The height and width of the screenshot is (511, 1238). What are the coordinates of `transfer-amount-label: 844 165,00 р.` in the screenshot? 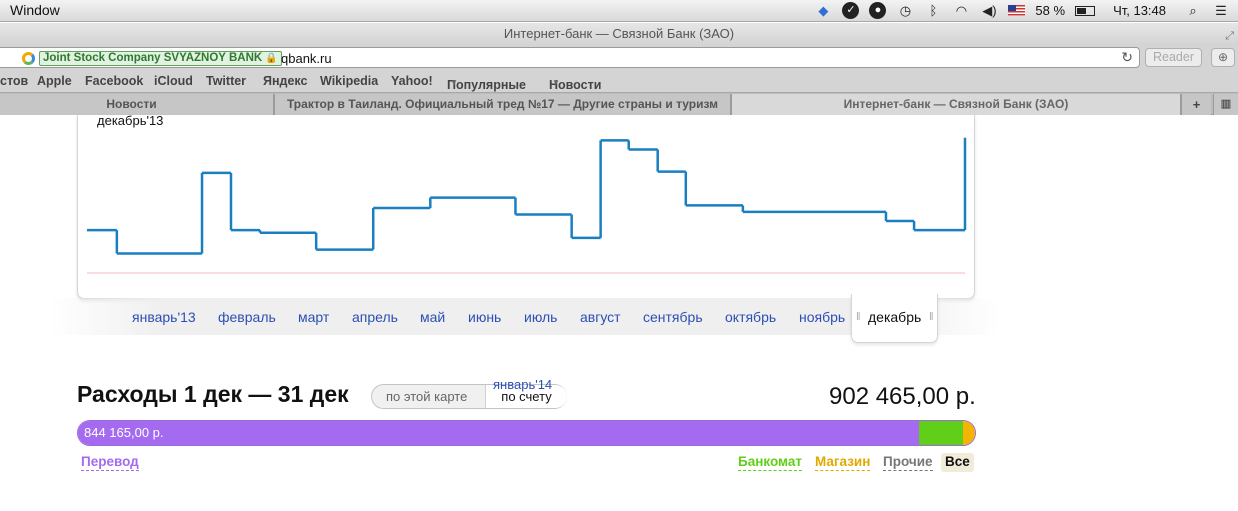 It's located at (124, 432).